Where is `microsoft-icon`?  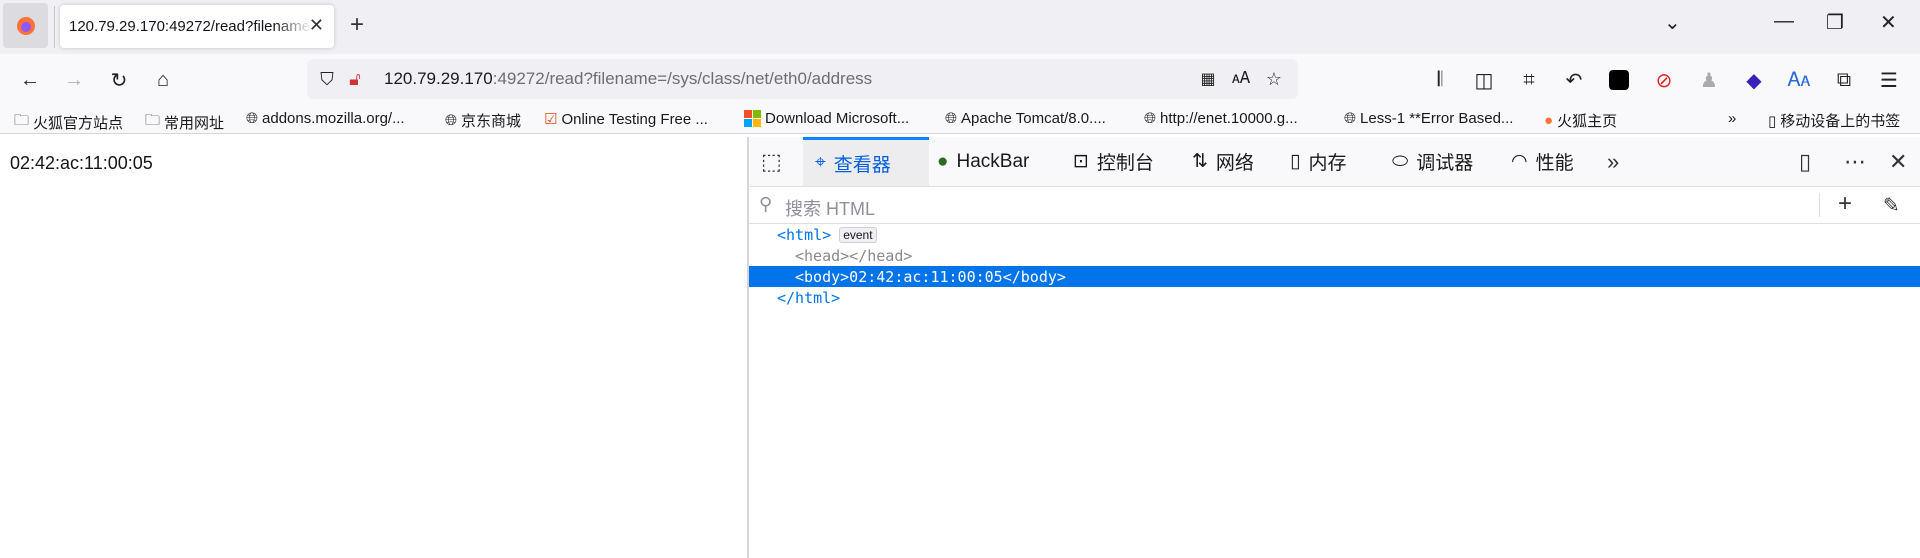 microsoft-icon is located at coordinates (752, 118).